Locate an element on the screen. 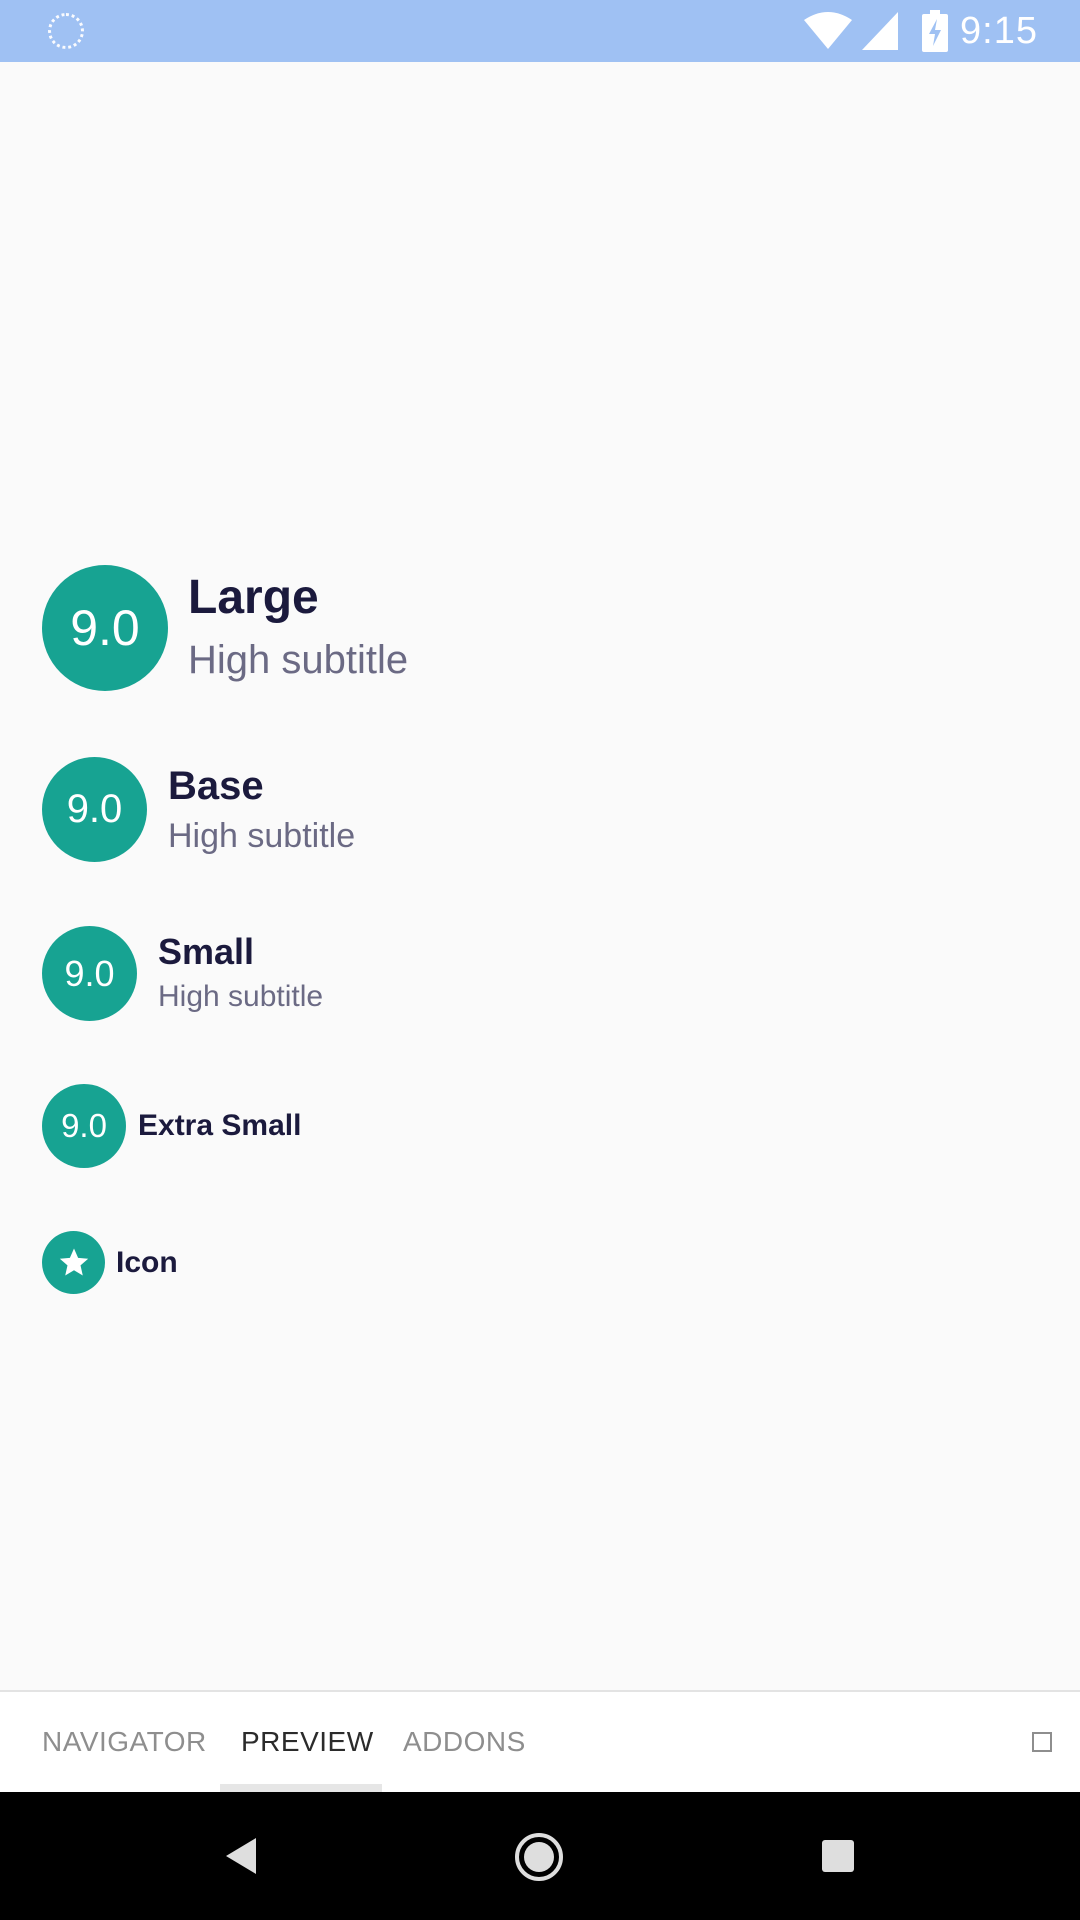 The width and height of the screenshot is (1080, 1920). avatar-title: Large is located at coordinates (253, 597).